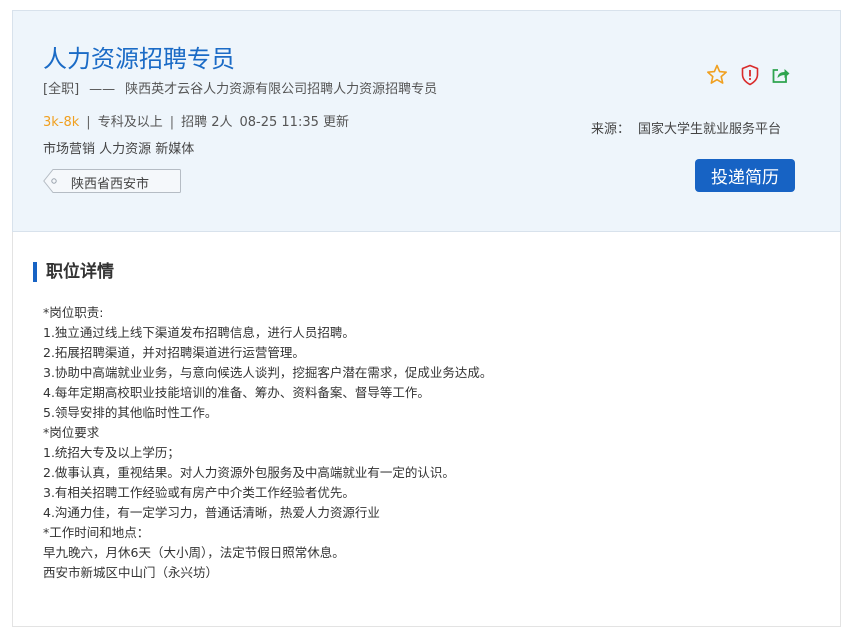 This screenshot has width=852, height=639. What do you see at coordinates (130, 122) in the screenshot?
I see `education-requirement: 专科及以上` at bounding box center [130, 122].